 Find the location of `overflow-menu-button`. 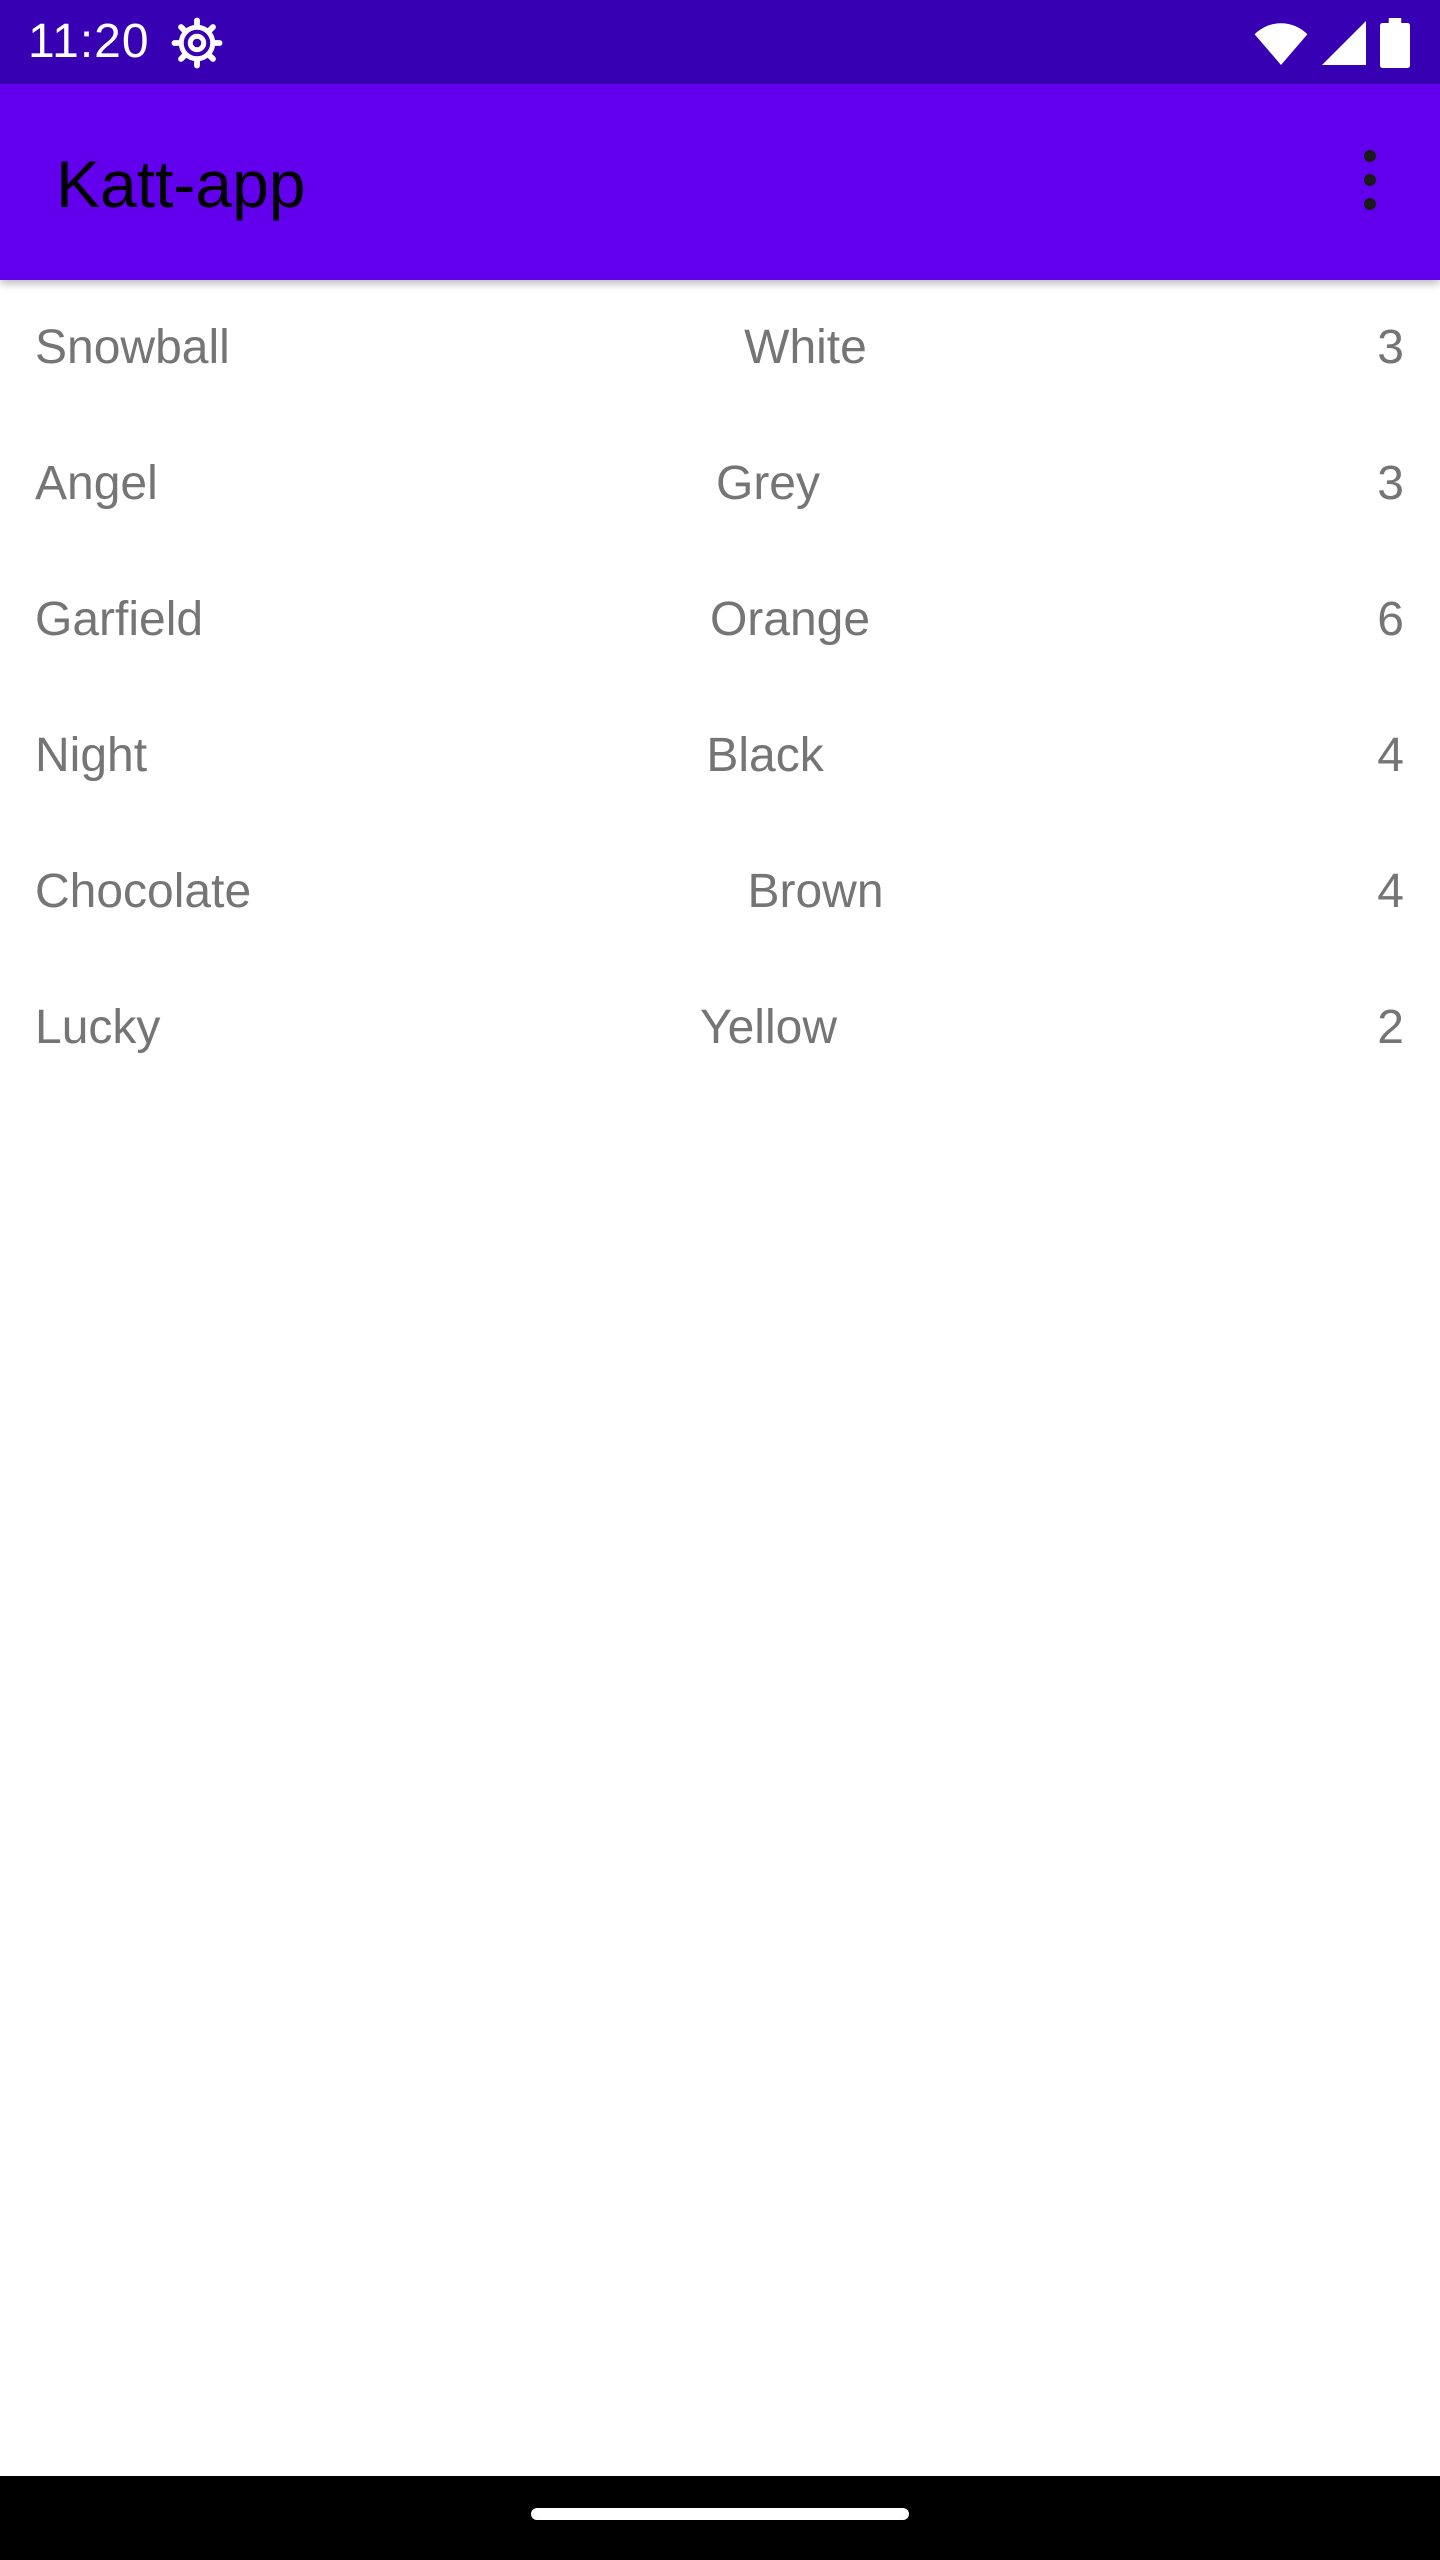

overflow-menu-button is located at coordinates (1370, 180).